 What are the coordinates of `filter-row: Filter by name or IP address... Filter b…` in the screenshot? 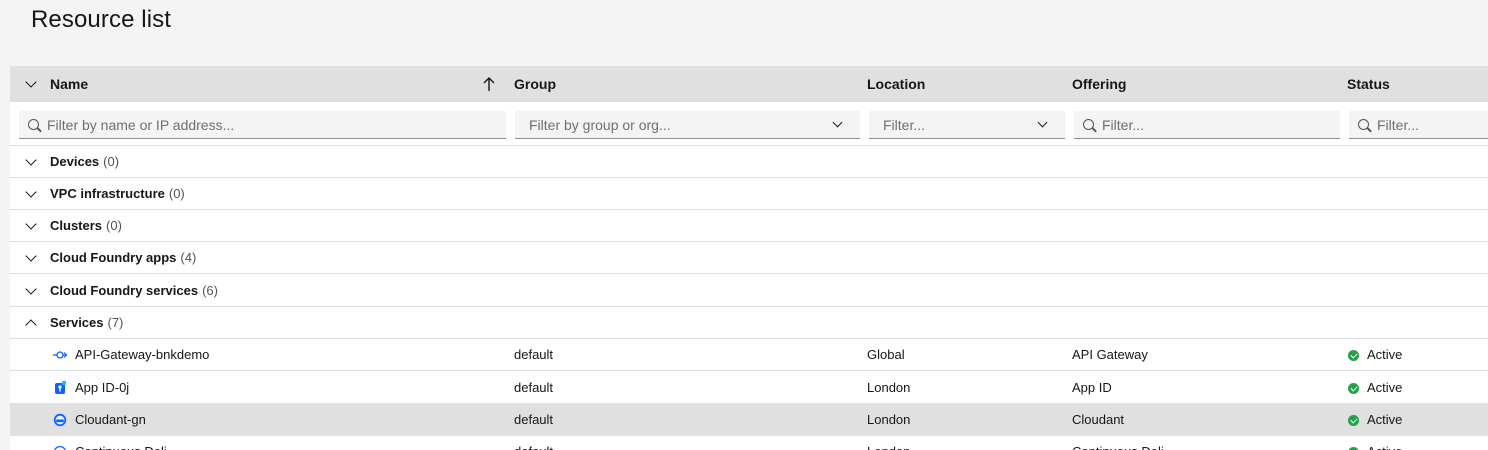 It's located at (749, 124).